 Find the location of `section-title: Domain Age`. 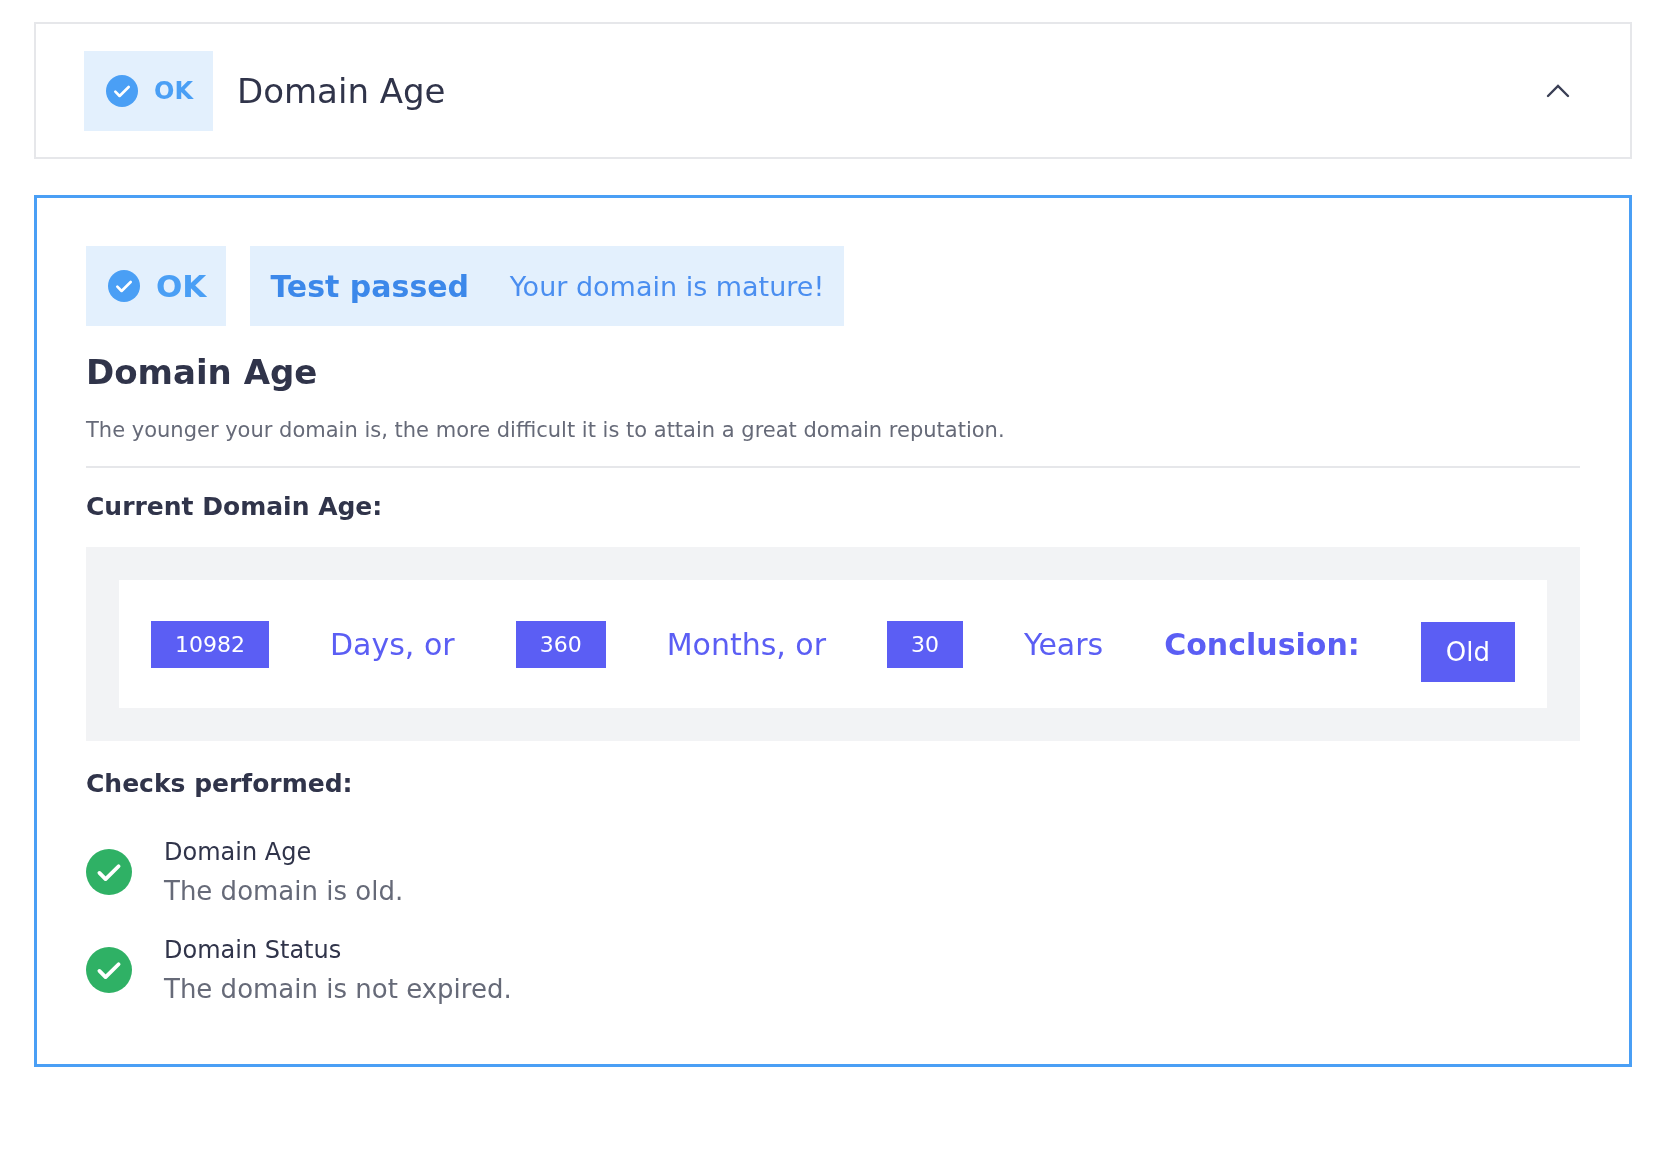

section-title: Domain Age is located at coordinates (342, 90).